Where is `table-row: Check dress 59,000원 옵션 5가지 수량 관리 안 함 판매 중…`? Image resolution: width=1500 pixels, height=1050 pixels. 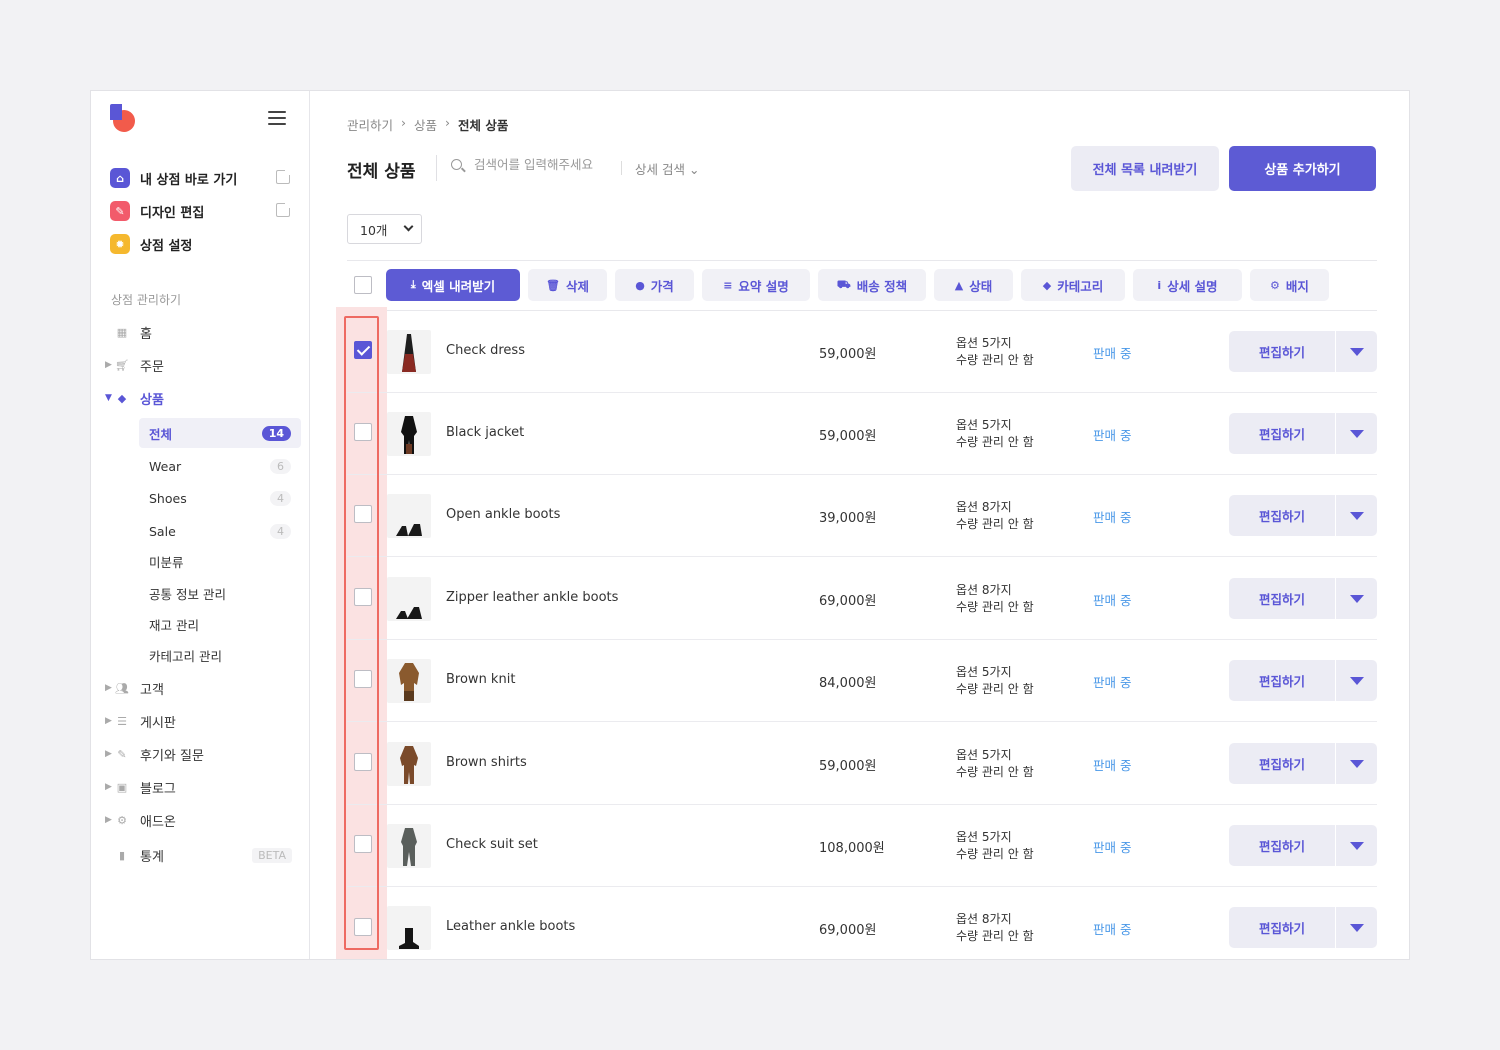 table-row: Check dress 59,000원 옵션 5가지 수량 관리 안 함 판매 중… is located at coordinates (862, 352).